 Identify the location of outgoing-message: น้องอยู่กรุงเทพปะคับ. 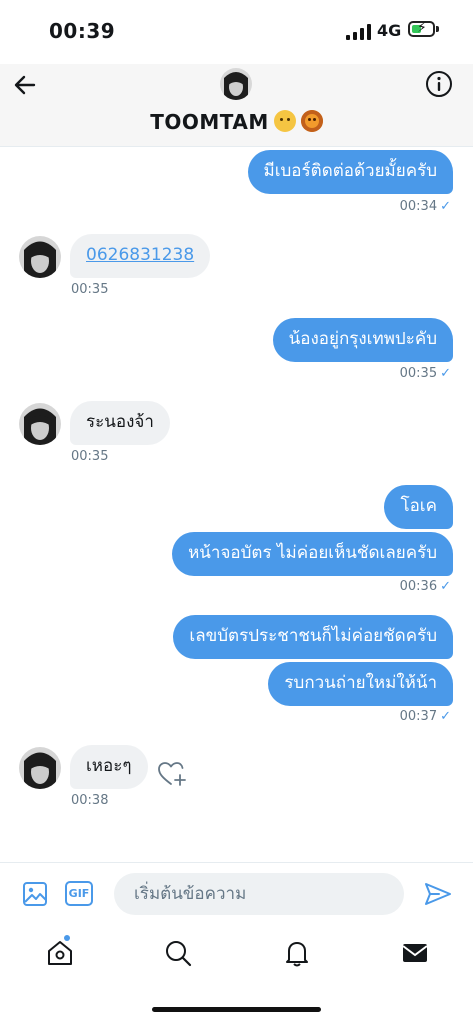
(362, 340).